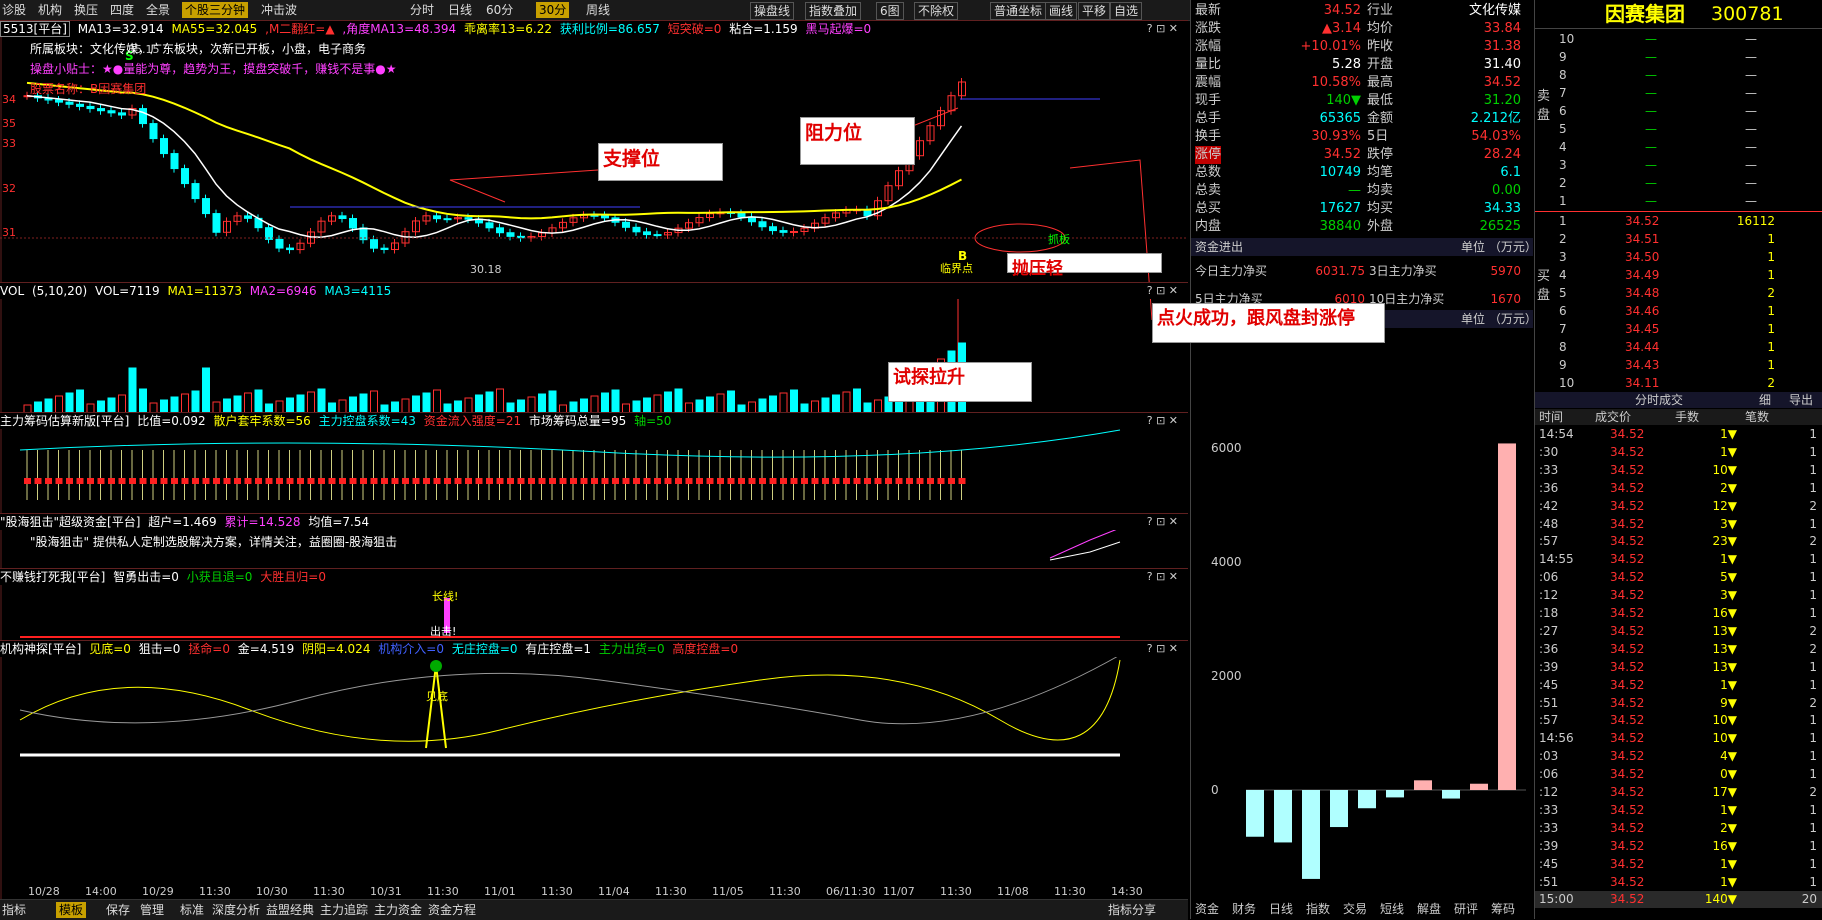  What do you see at coordinates (339, 522) in the screenshot?
I see `hunt-item-2: 均值=7.54` at bounding box center [339, 522].